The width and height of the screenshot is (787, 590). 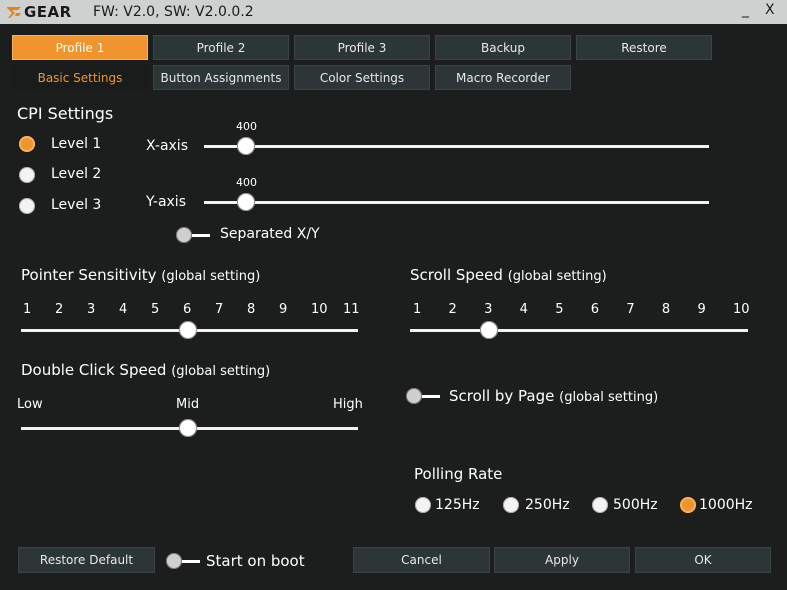 I want to click on tab-backup: Backup, so click(x=503, y=47).